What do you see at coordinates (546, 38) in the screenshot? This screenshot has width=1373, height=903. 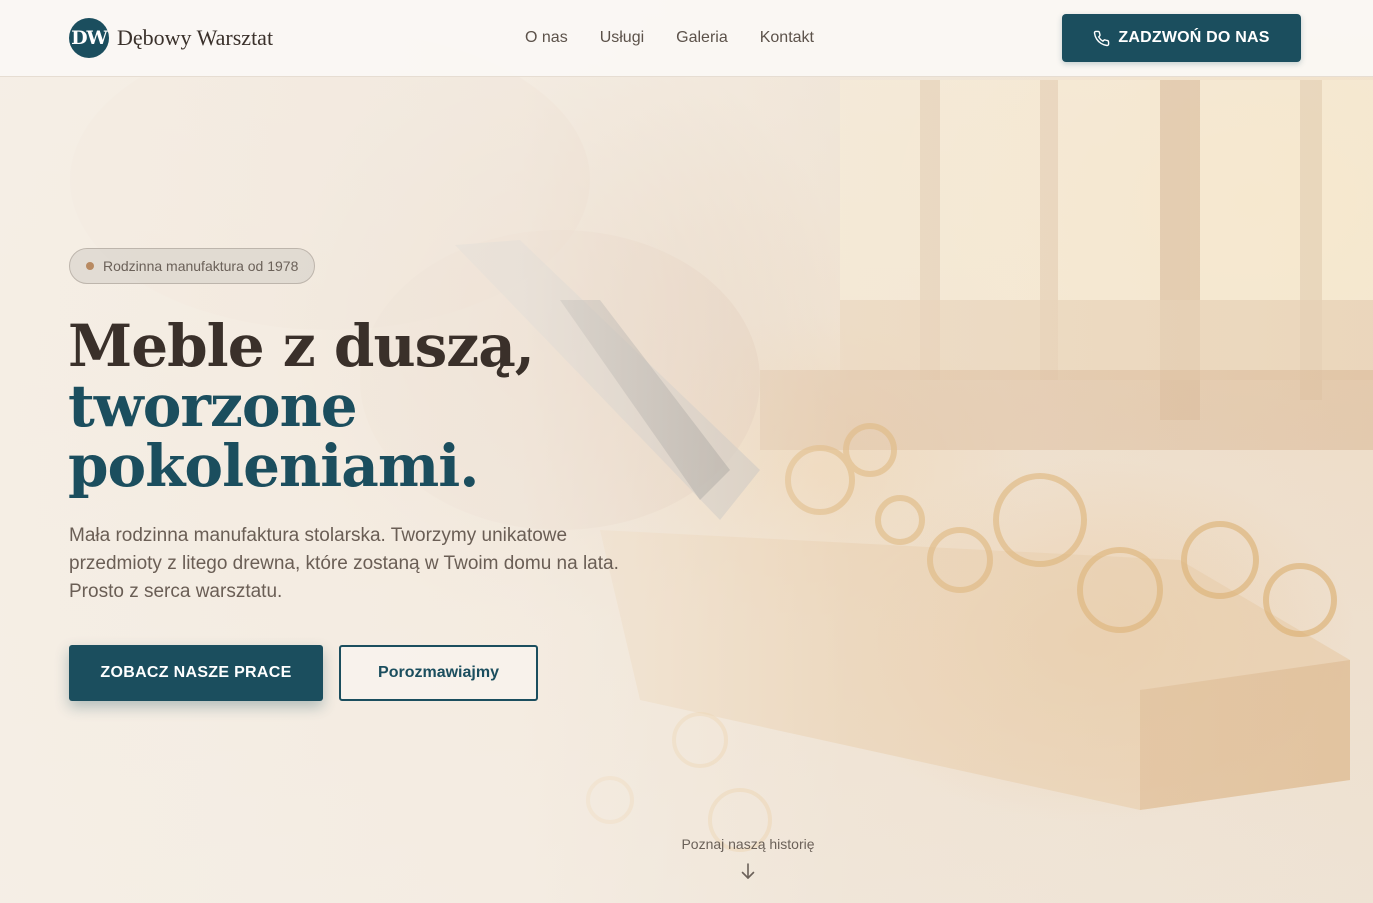 I see `nav-link-o-nas: O nas` at bounding box center [546, 38].